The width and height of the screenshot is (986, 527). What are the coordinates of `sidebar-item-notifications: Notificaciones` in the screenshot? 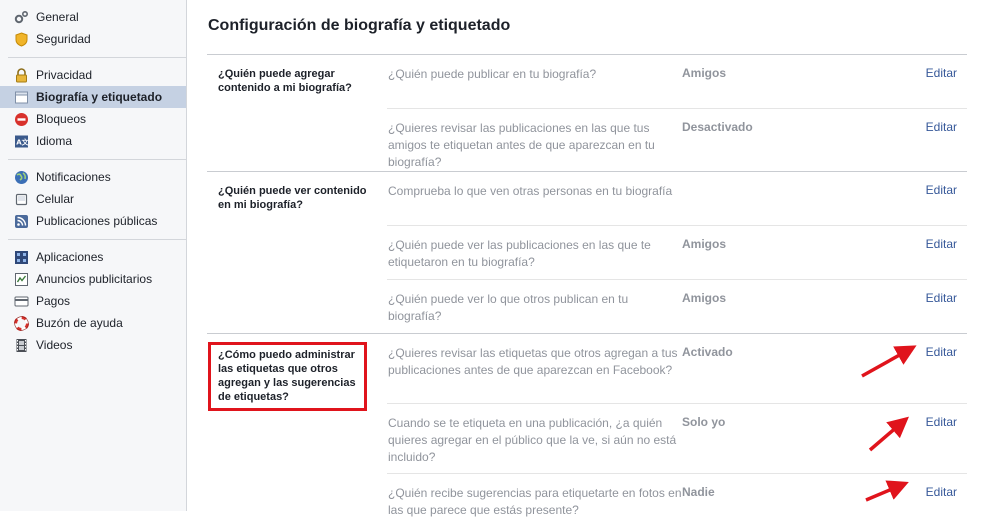 It's located at (93, 177).